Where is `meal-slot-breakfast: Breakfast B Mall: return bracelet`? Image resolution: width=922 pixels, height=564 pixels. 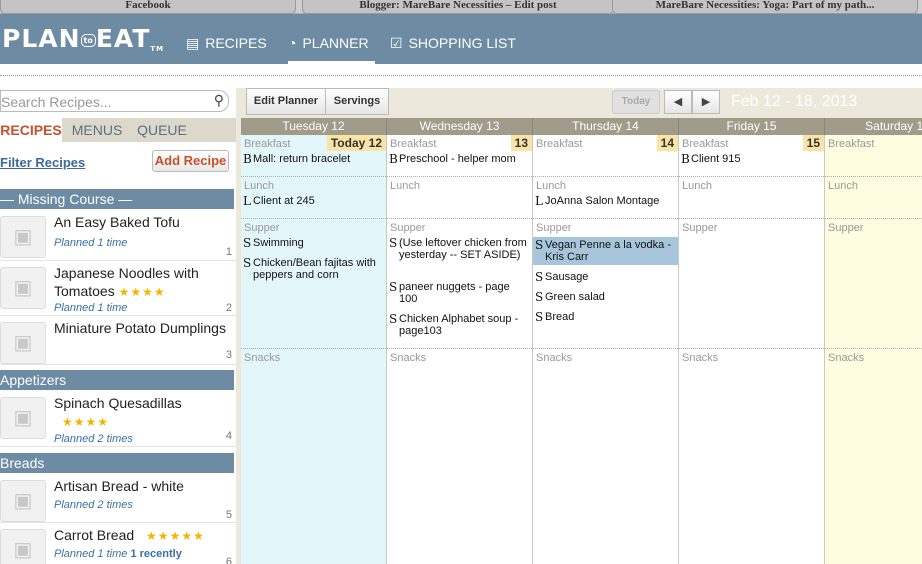 meal-slot-breakfast: Breakfast B Mall: return bracelet is located at coordinates (313, 156).